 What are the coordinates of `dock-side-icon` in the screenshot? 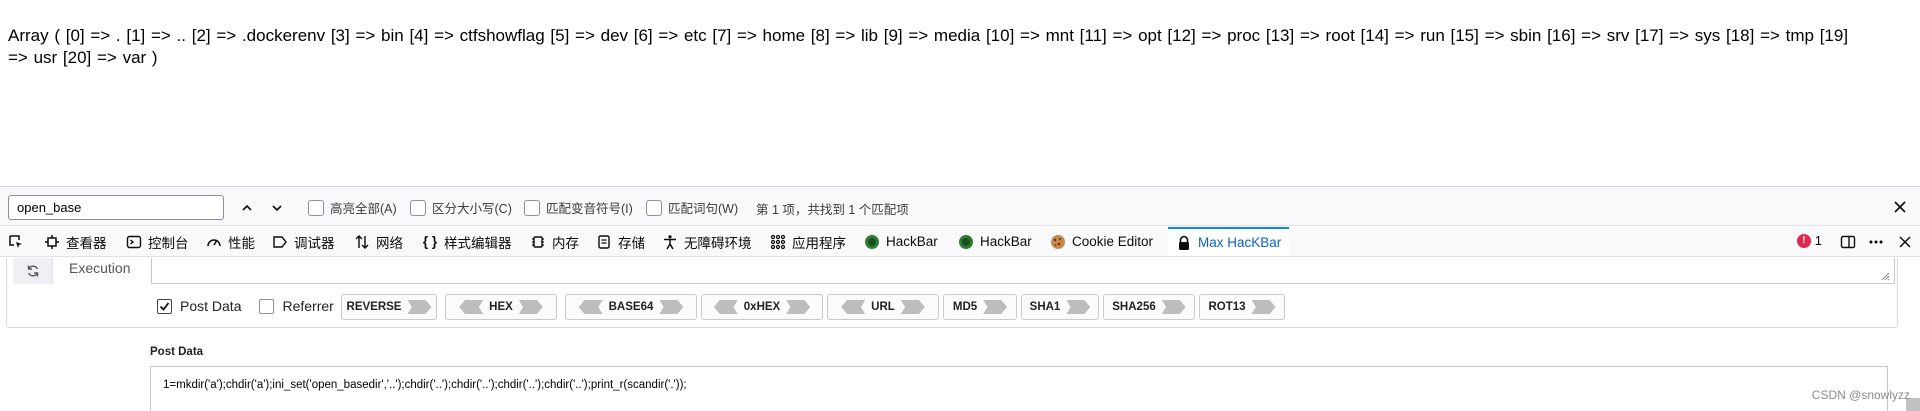 It's located at (1848, 241).